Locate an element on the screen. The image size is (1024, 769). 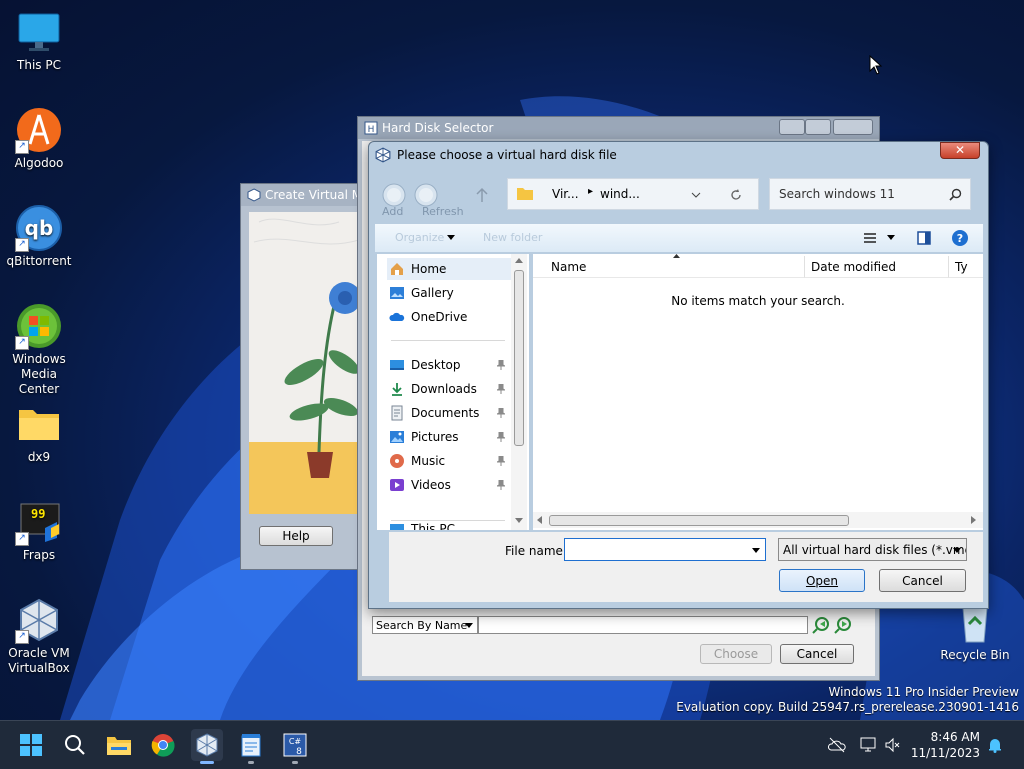
scroll-right-arrow-icon is located at coordinates (973, 520).